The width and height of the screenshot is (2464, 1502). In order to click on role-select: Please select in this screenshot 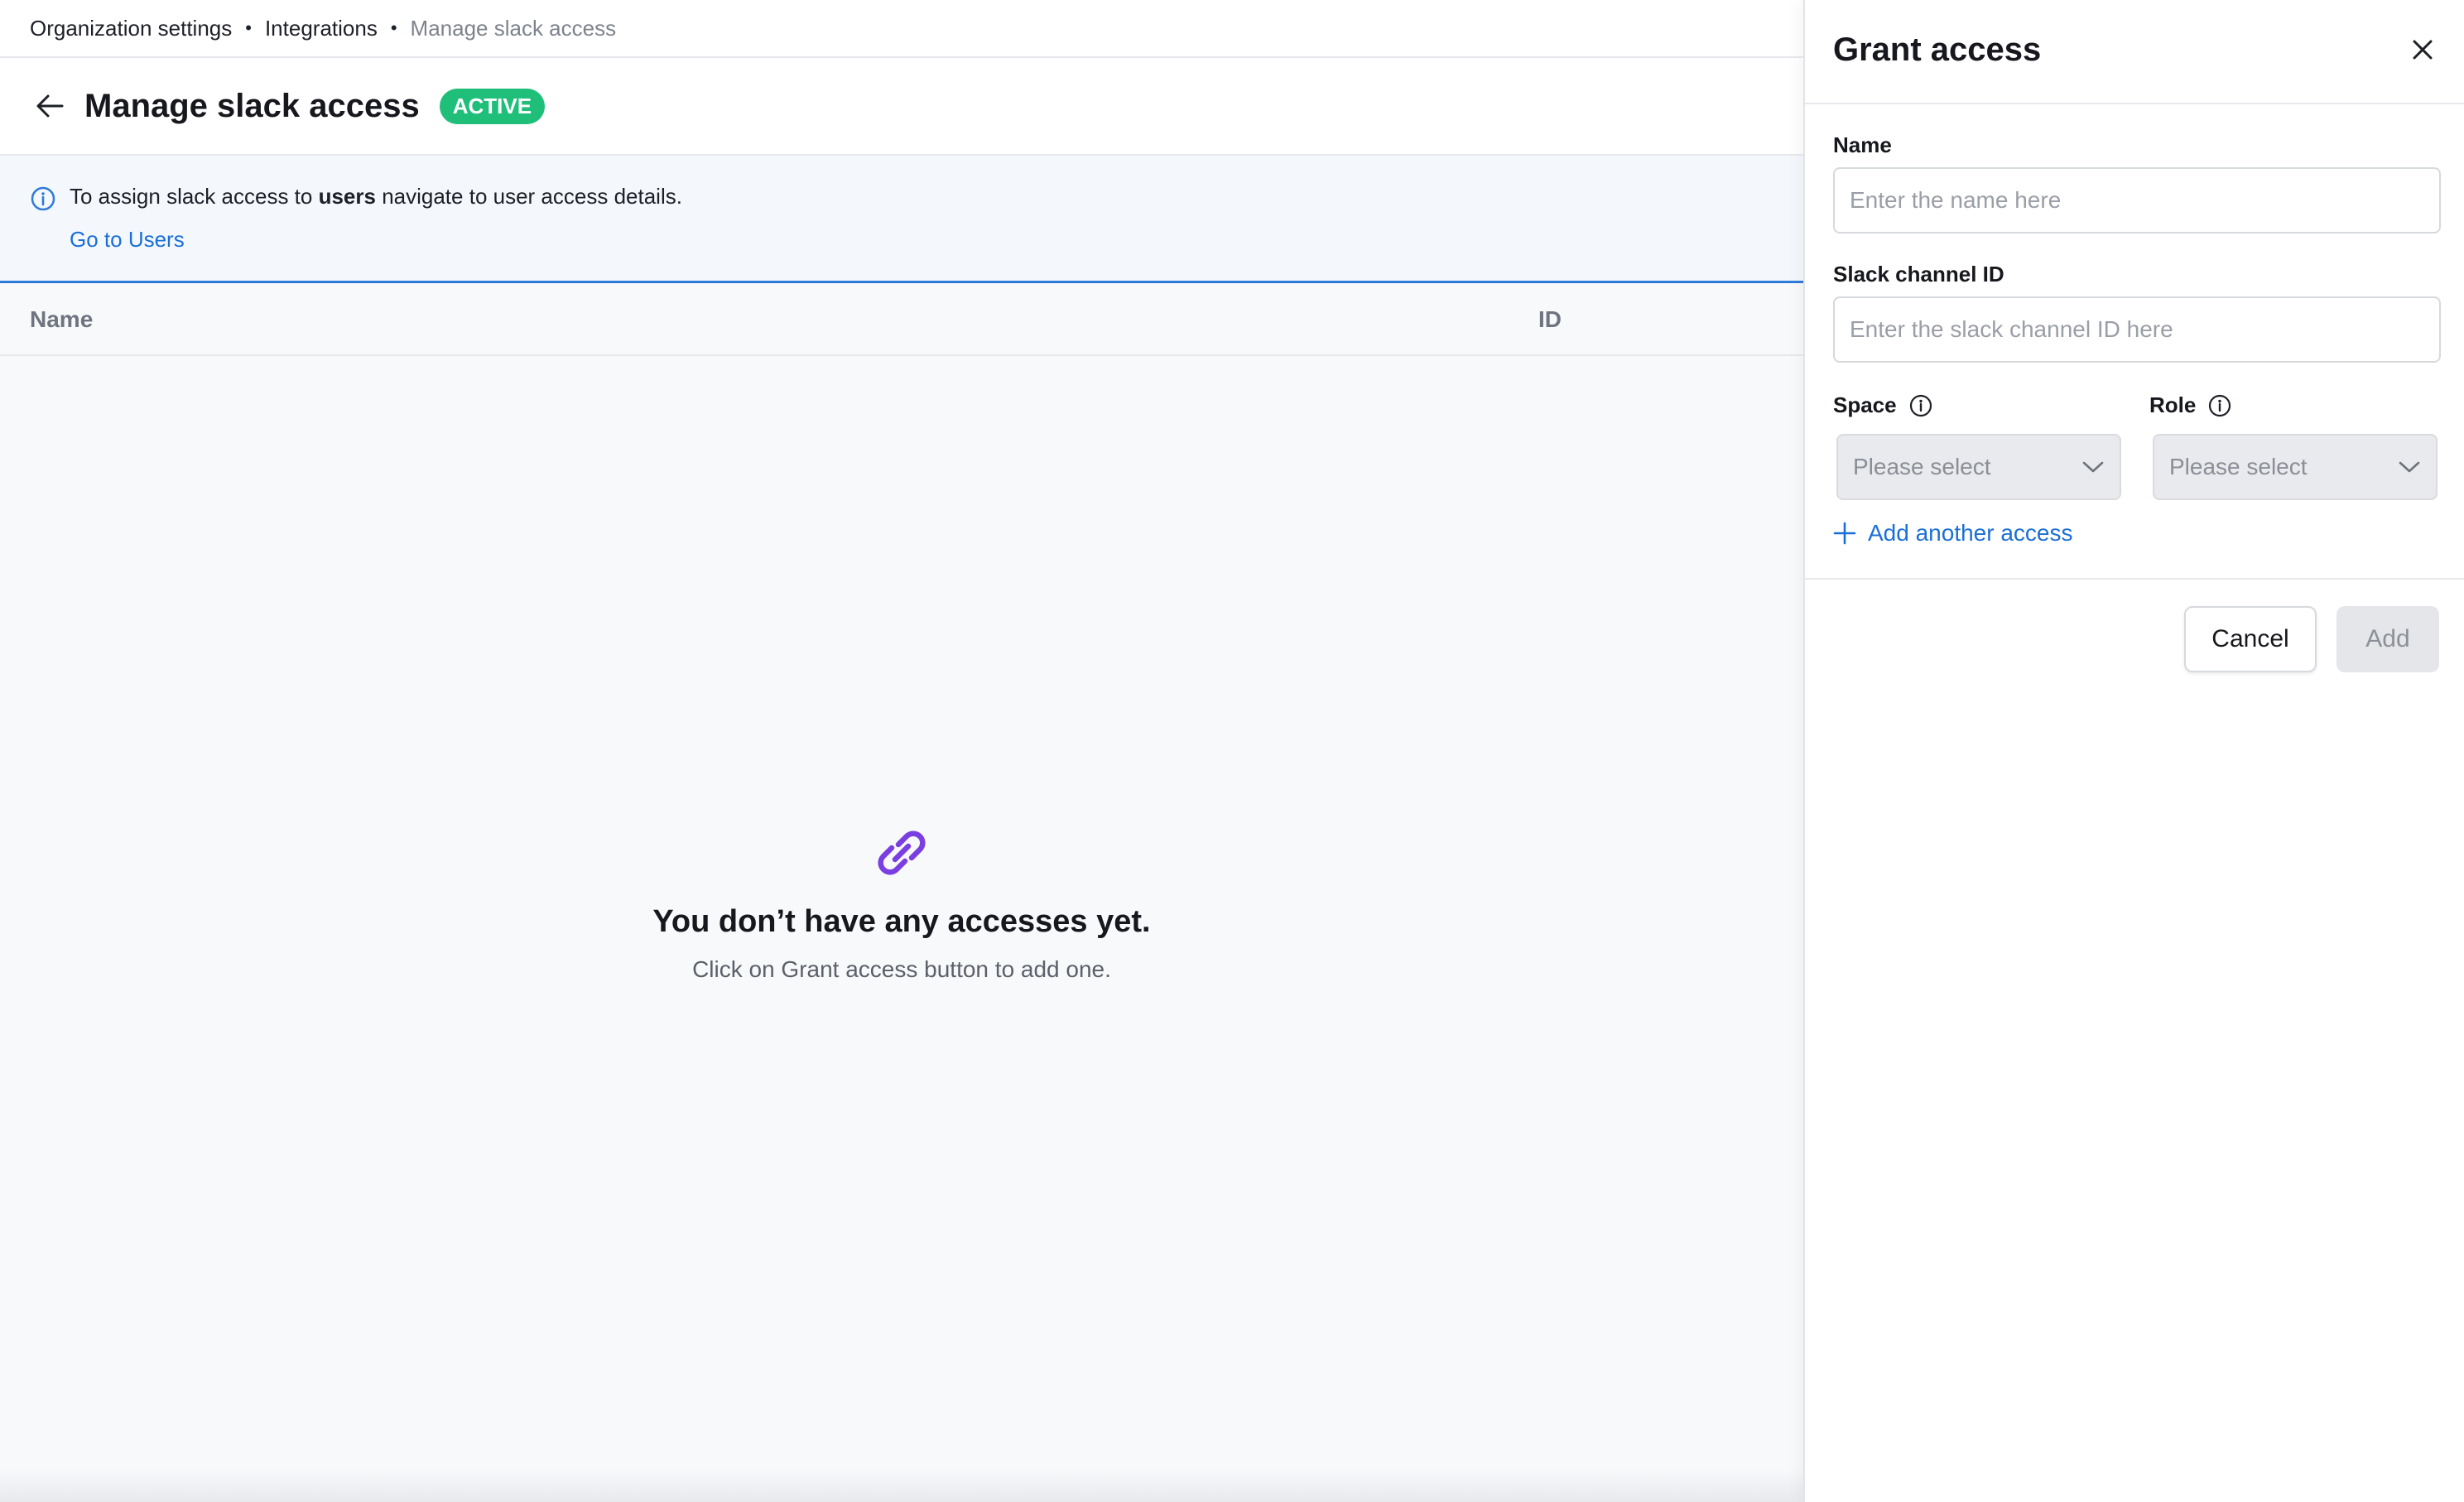, I will do `click(2296, 467)`.